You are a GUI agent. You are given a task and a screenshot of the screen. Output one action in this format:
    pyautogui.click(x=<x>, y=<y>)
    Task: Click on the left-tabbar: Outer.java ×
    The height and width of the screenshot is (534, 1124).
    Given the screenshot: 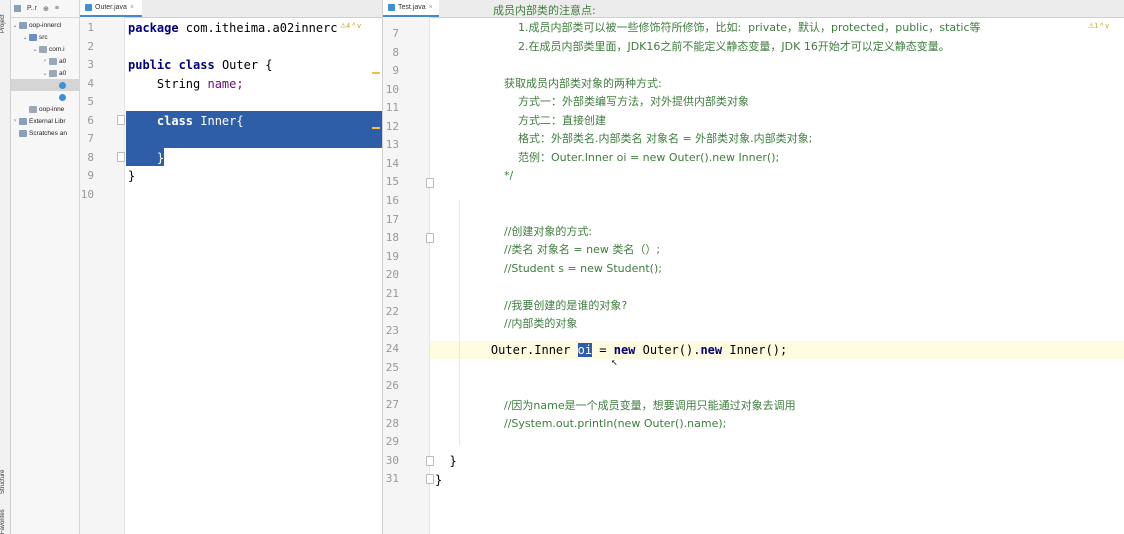 What is the action you would take?
    pyautogui.click(x=231, y=9)
    